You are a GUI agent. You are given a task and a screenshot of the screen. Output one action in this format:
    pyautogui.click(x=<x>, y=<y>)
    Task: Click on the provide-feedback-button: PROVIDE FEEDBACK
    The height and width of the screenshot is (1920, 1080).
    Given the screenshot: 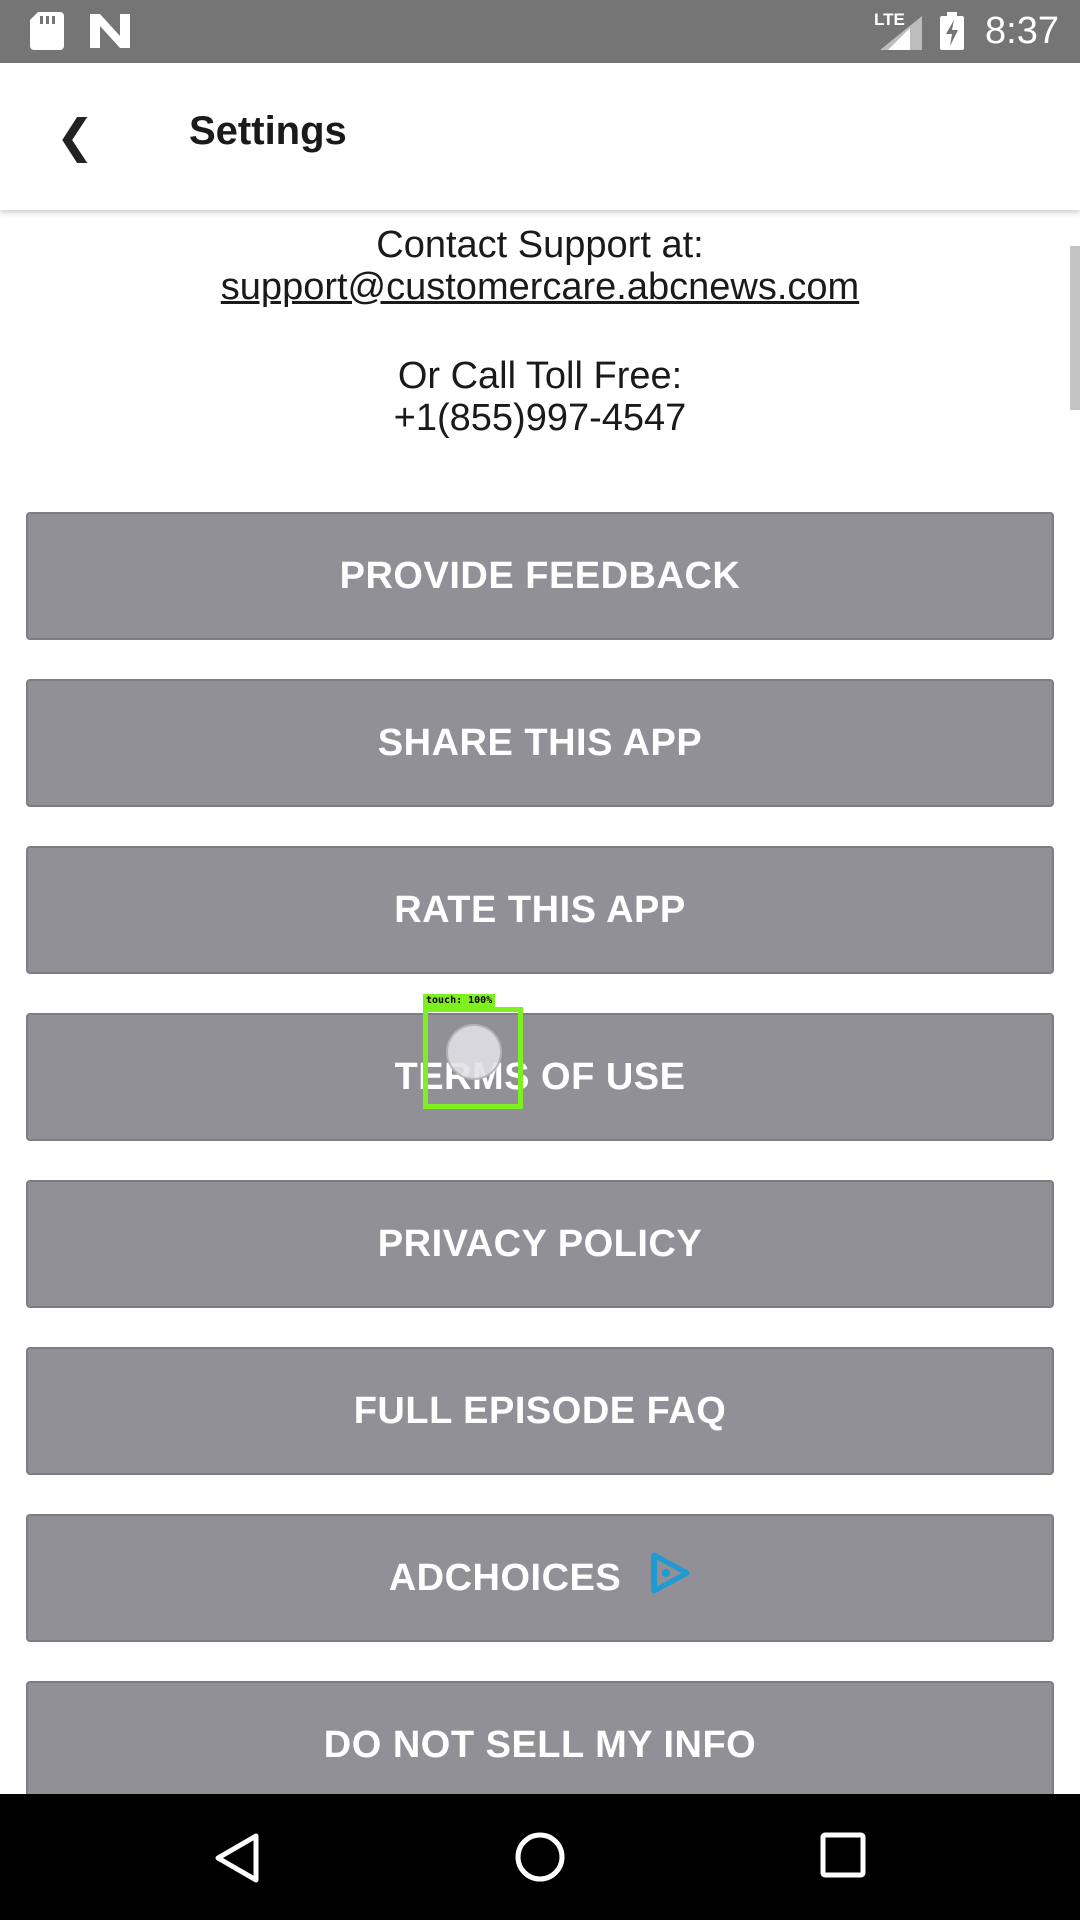 What is the action you would take?
    pyautogui.click(x=540, y=576)
    